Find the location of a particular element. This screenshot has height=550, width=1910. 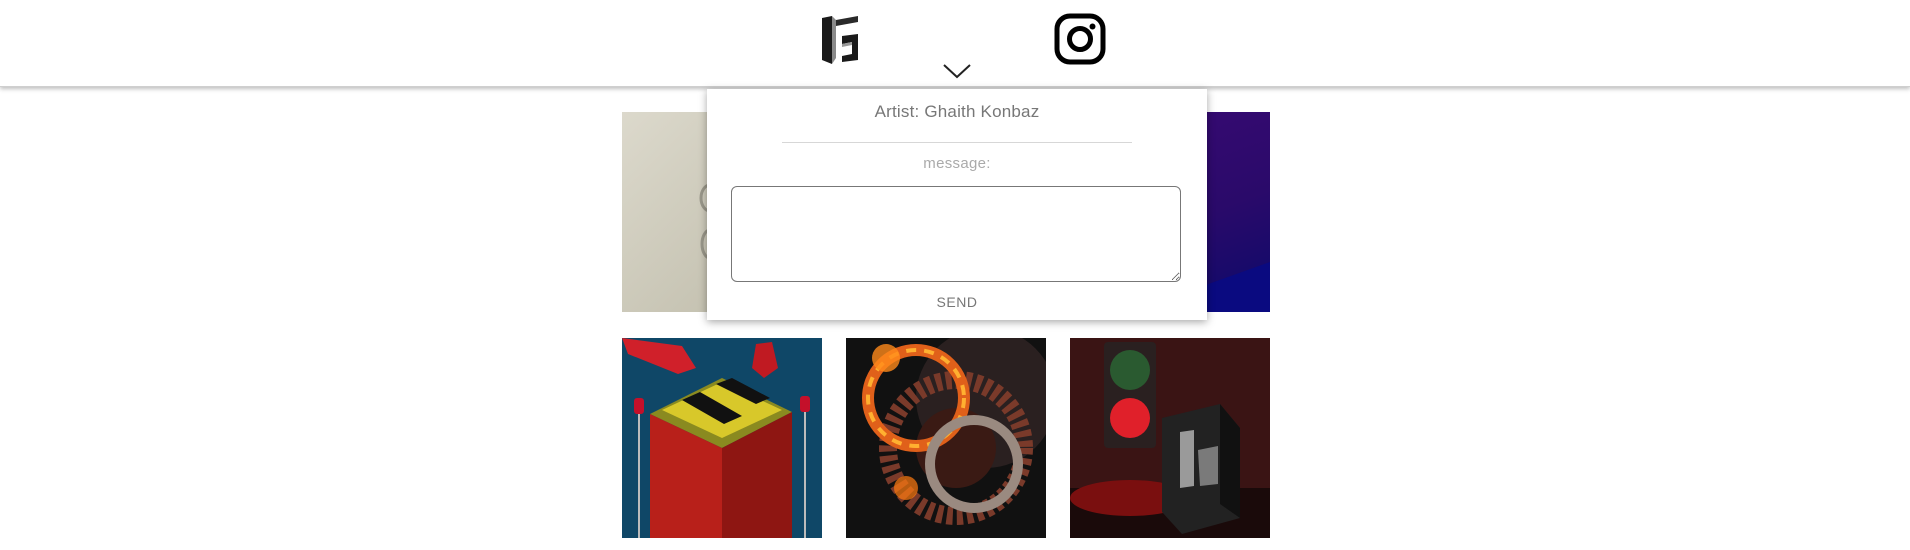

message-input is located at coordinates (956, 234).